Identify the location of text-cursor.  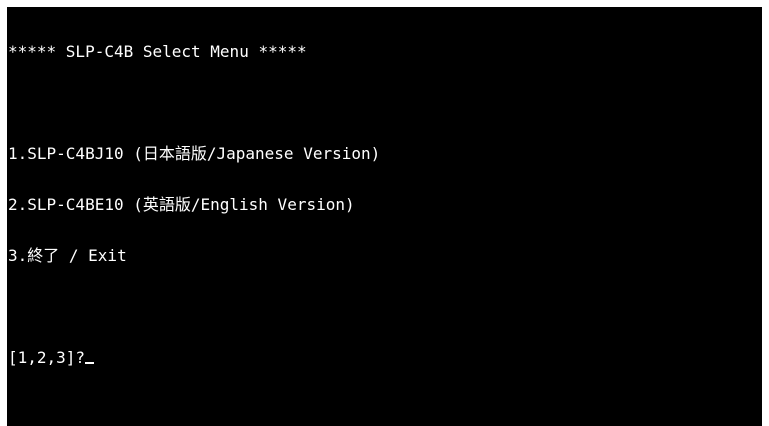
(90, 363).